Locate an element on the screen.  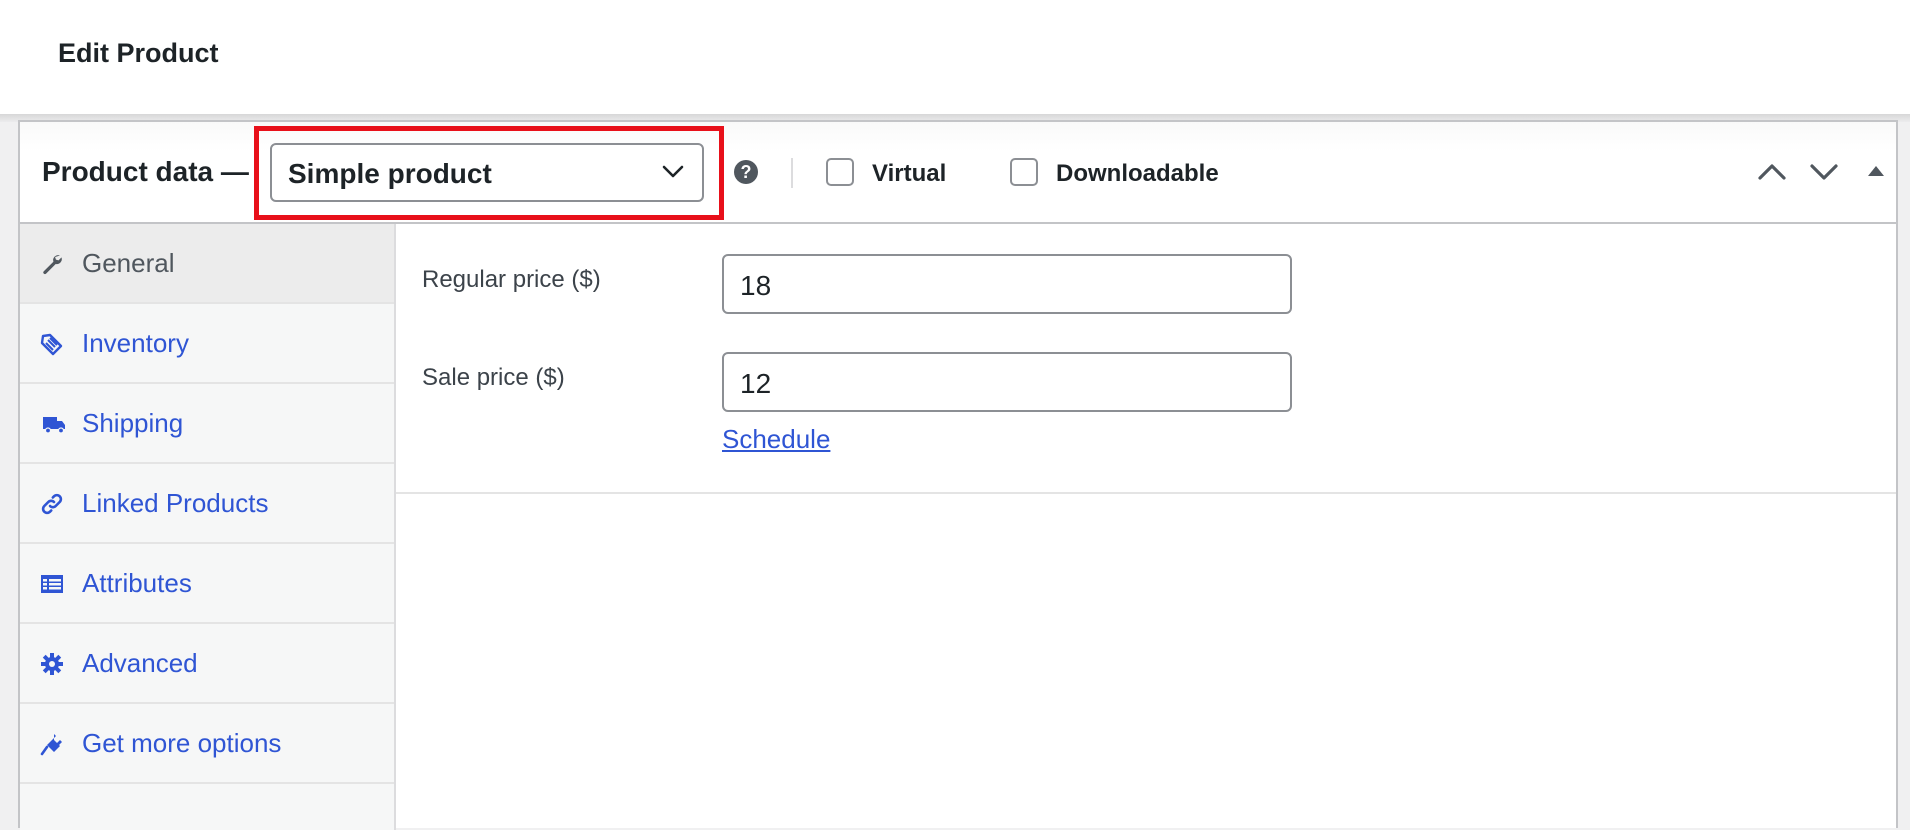
sale-price-label: Sale price ($) is located at coordinates (493, 377).